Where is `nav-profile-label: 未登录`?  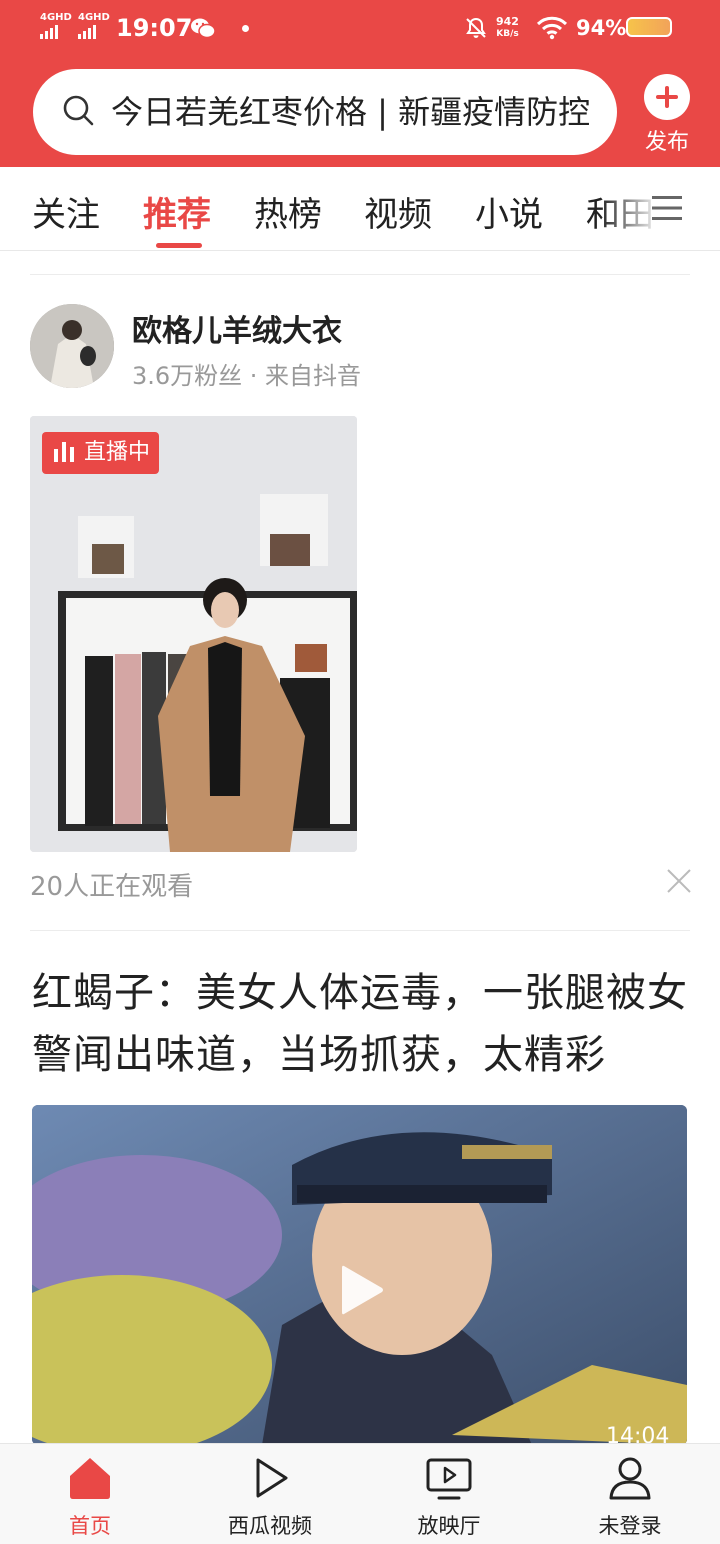 nav-profile-label: 未登录 is located at coordinates (630, 1526).